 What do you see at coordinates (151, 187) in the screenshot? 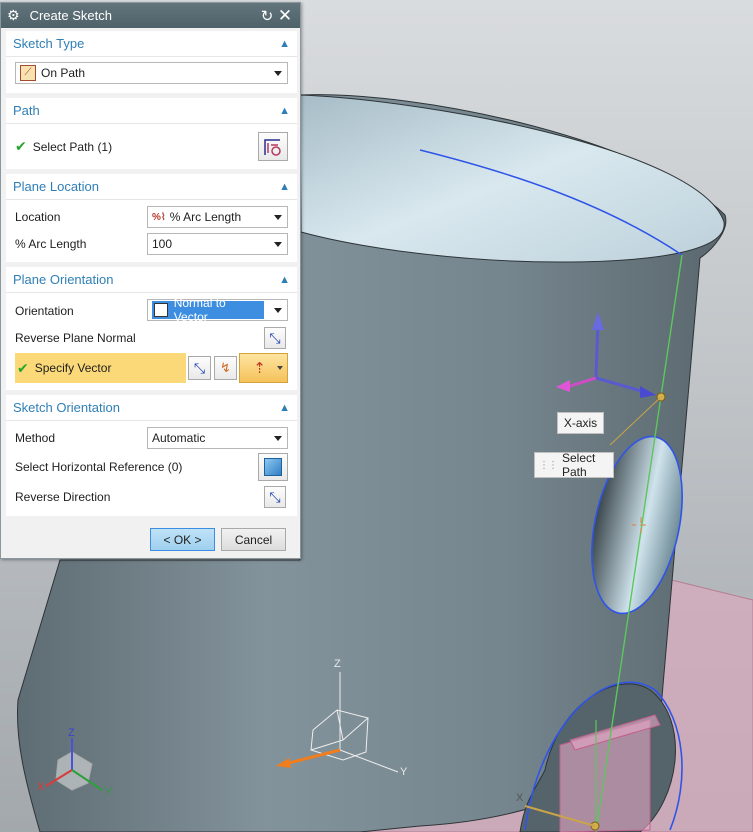
I see `section-header-plane-location: Plane Location ▲` at bounding box center [151, 187].